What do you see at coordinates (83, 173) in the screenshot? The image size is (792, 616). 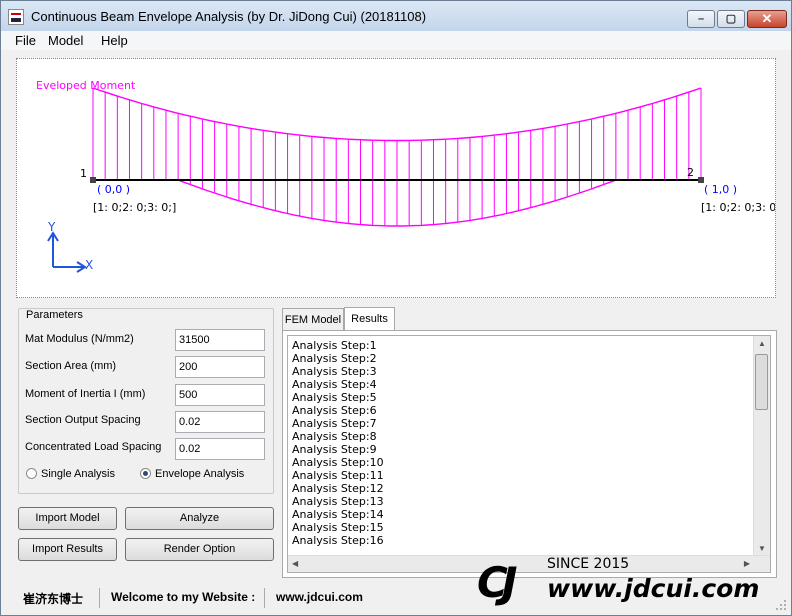 I see `node-1-id: 1` at bounding box center [83, 173].